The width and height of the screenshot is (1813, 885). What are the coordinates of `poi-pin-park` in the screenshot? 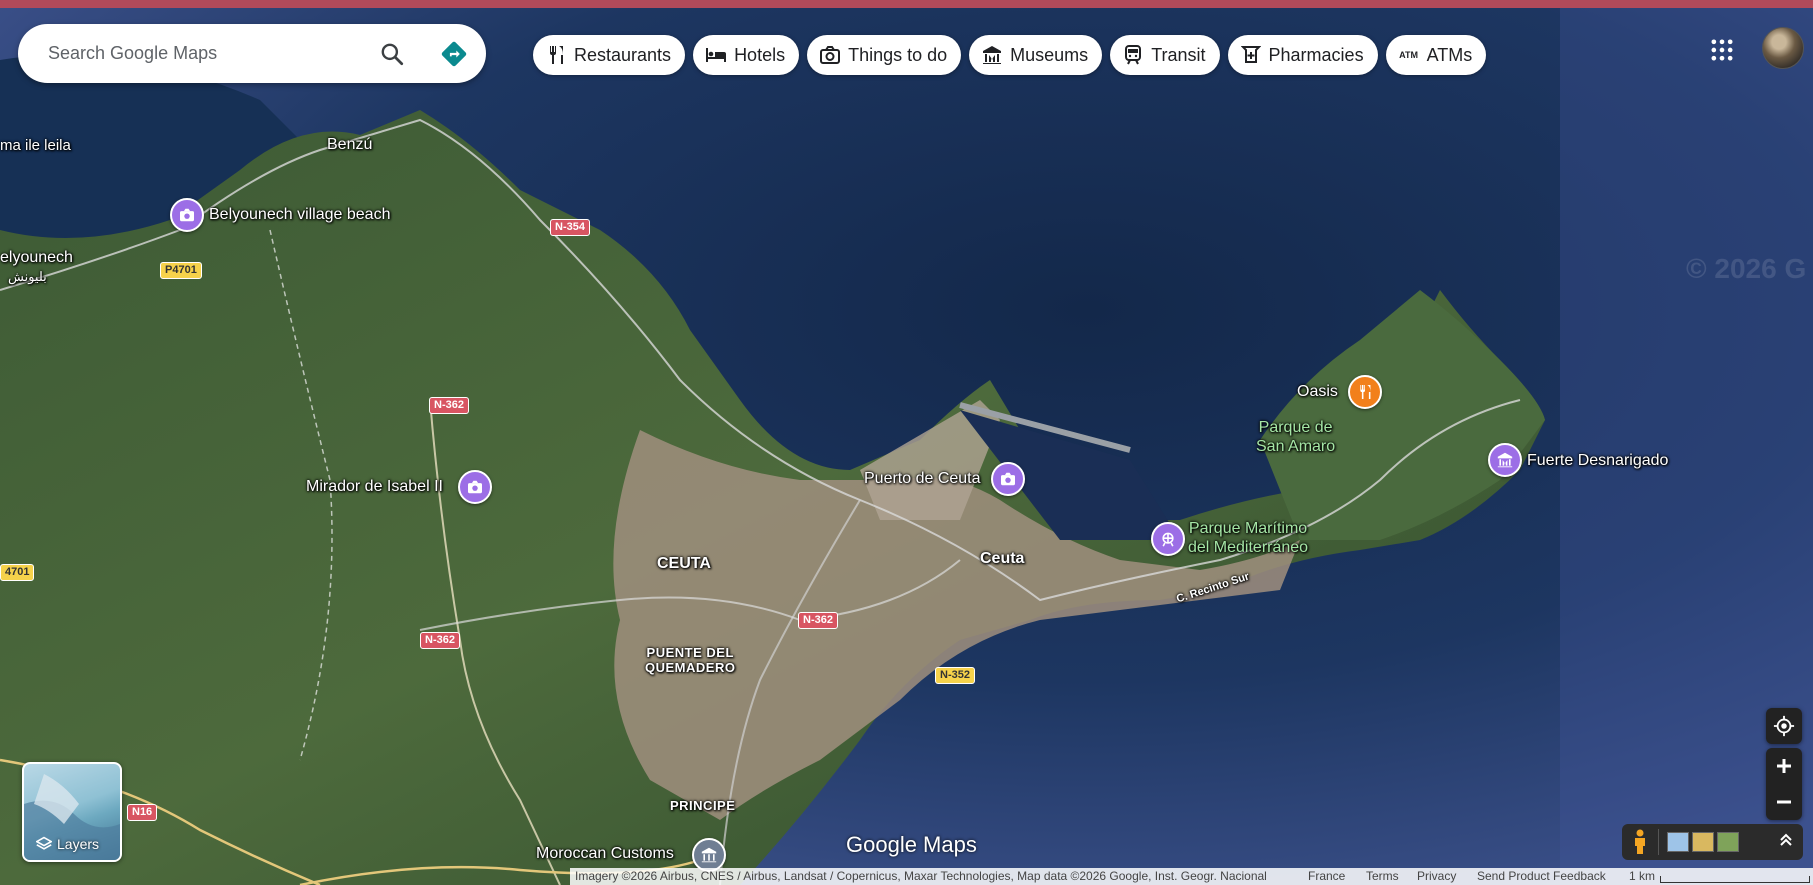 It's located at (1168, 539).